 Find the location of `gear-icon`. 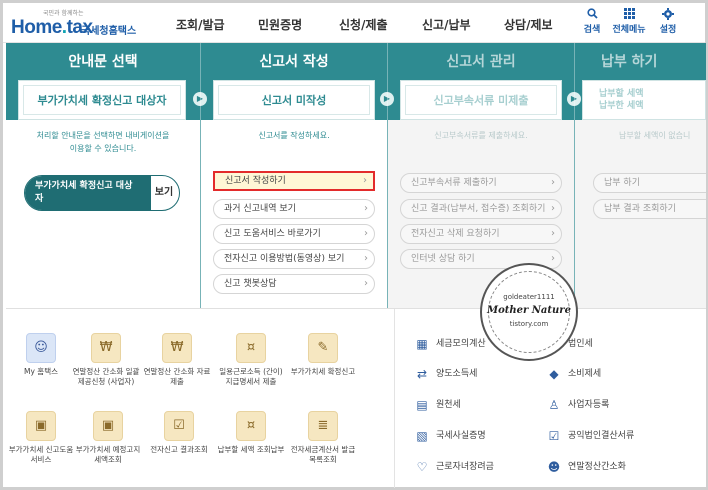

gear-icon is located at coordinates (668, 15).